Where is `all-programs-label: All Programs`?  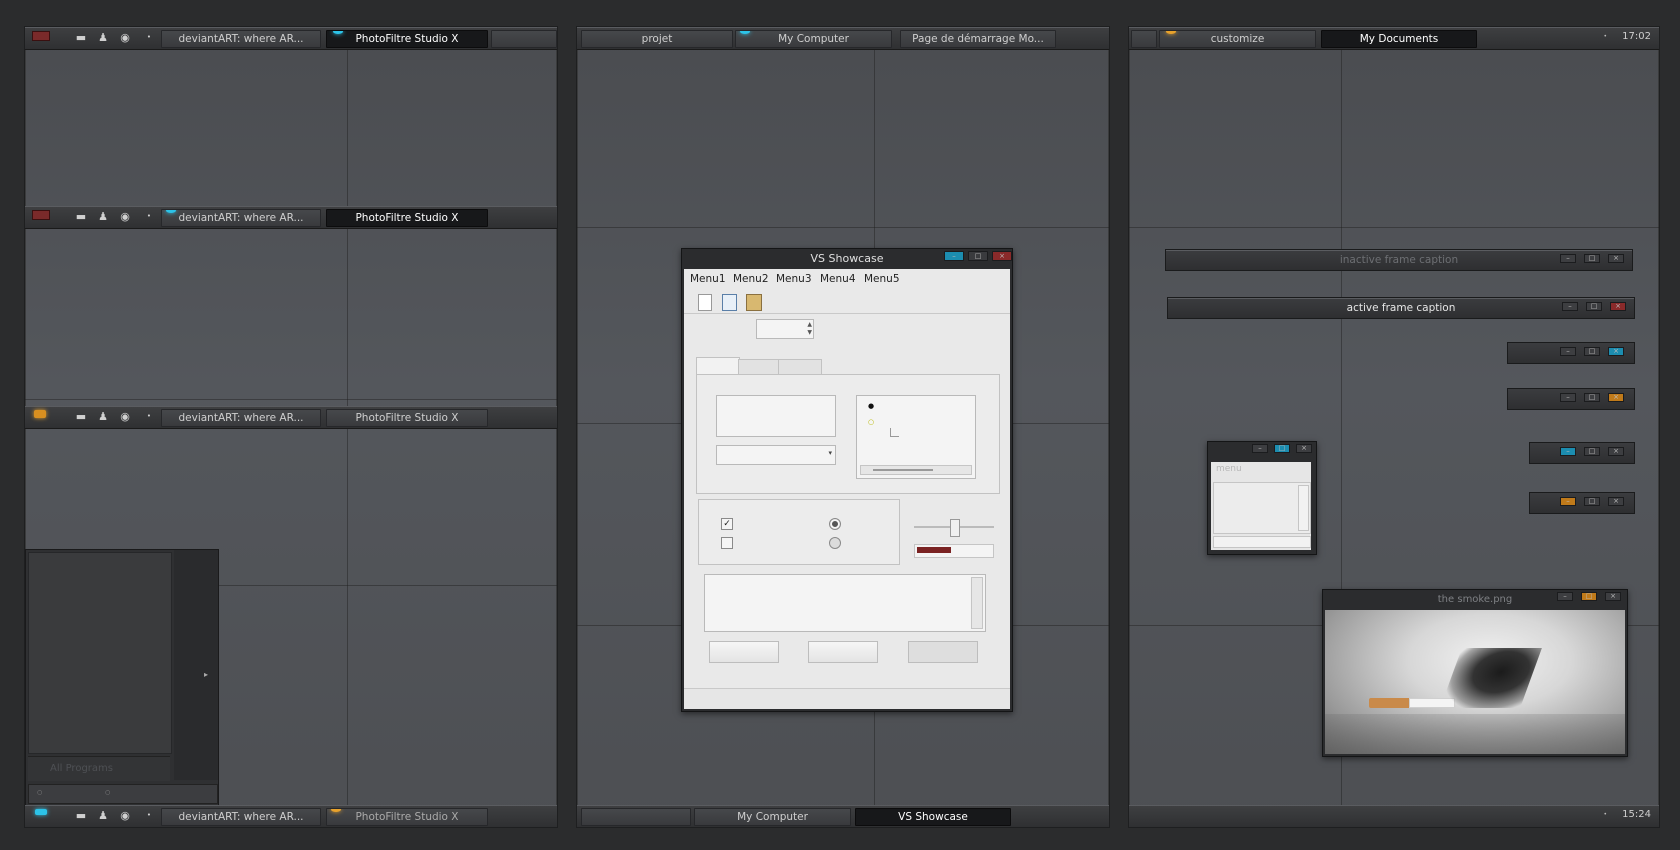
all-programs-label: All Programs is located at coordinates (81, 768).